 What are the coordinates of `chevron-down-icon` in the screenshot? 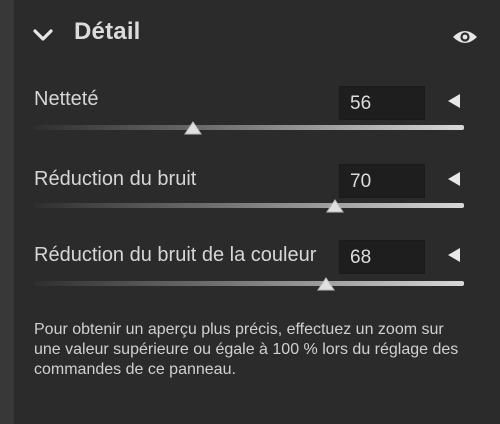 It's located at (43, 35).